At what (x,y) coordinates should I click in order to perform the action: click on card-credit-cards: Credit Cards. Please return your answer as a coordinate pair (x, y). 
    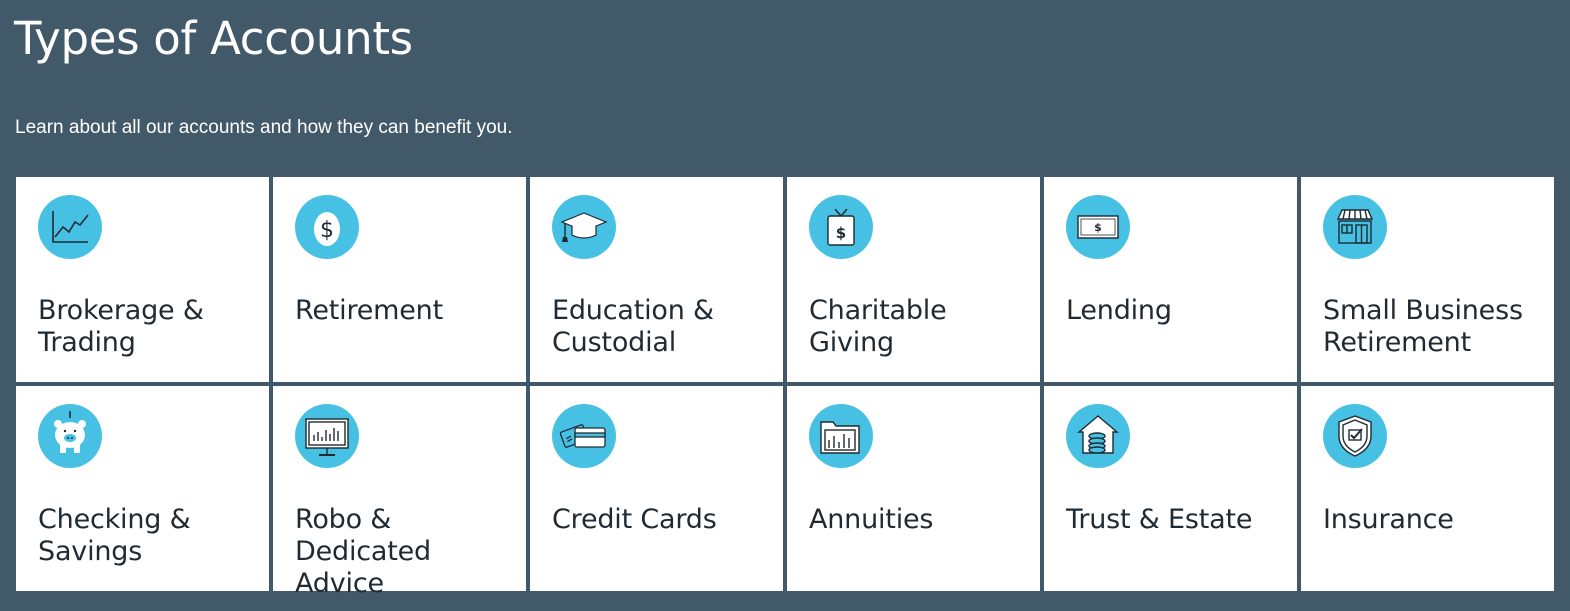
    Looking at the image, I should click on (656, 488).